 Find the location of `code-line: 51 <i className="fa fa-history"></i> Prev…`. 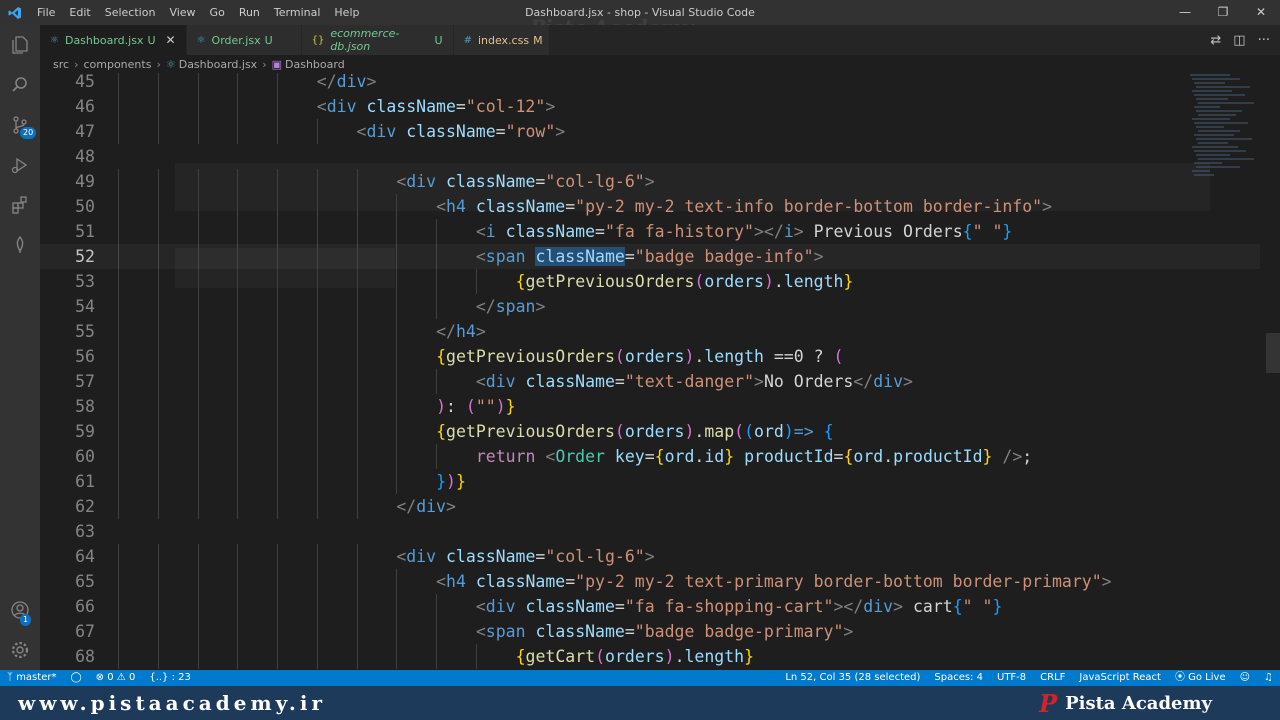

code-line: 51 <i className="fa fa-history"></i> Prev… is located at coordinates (650, 231).